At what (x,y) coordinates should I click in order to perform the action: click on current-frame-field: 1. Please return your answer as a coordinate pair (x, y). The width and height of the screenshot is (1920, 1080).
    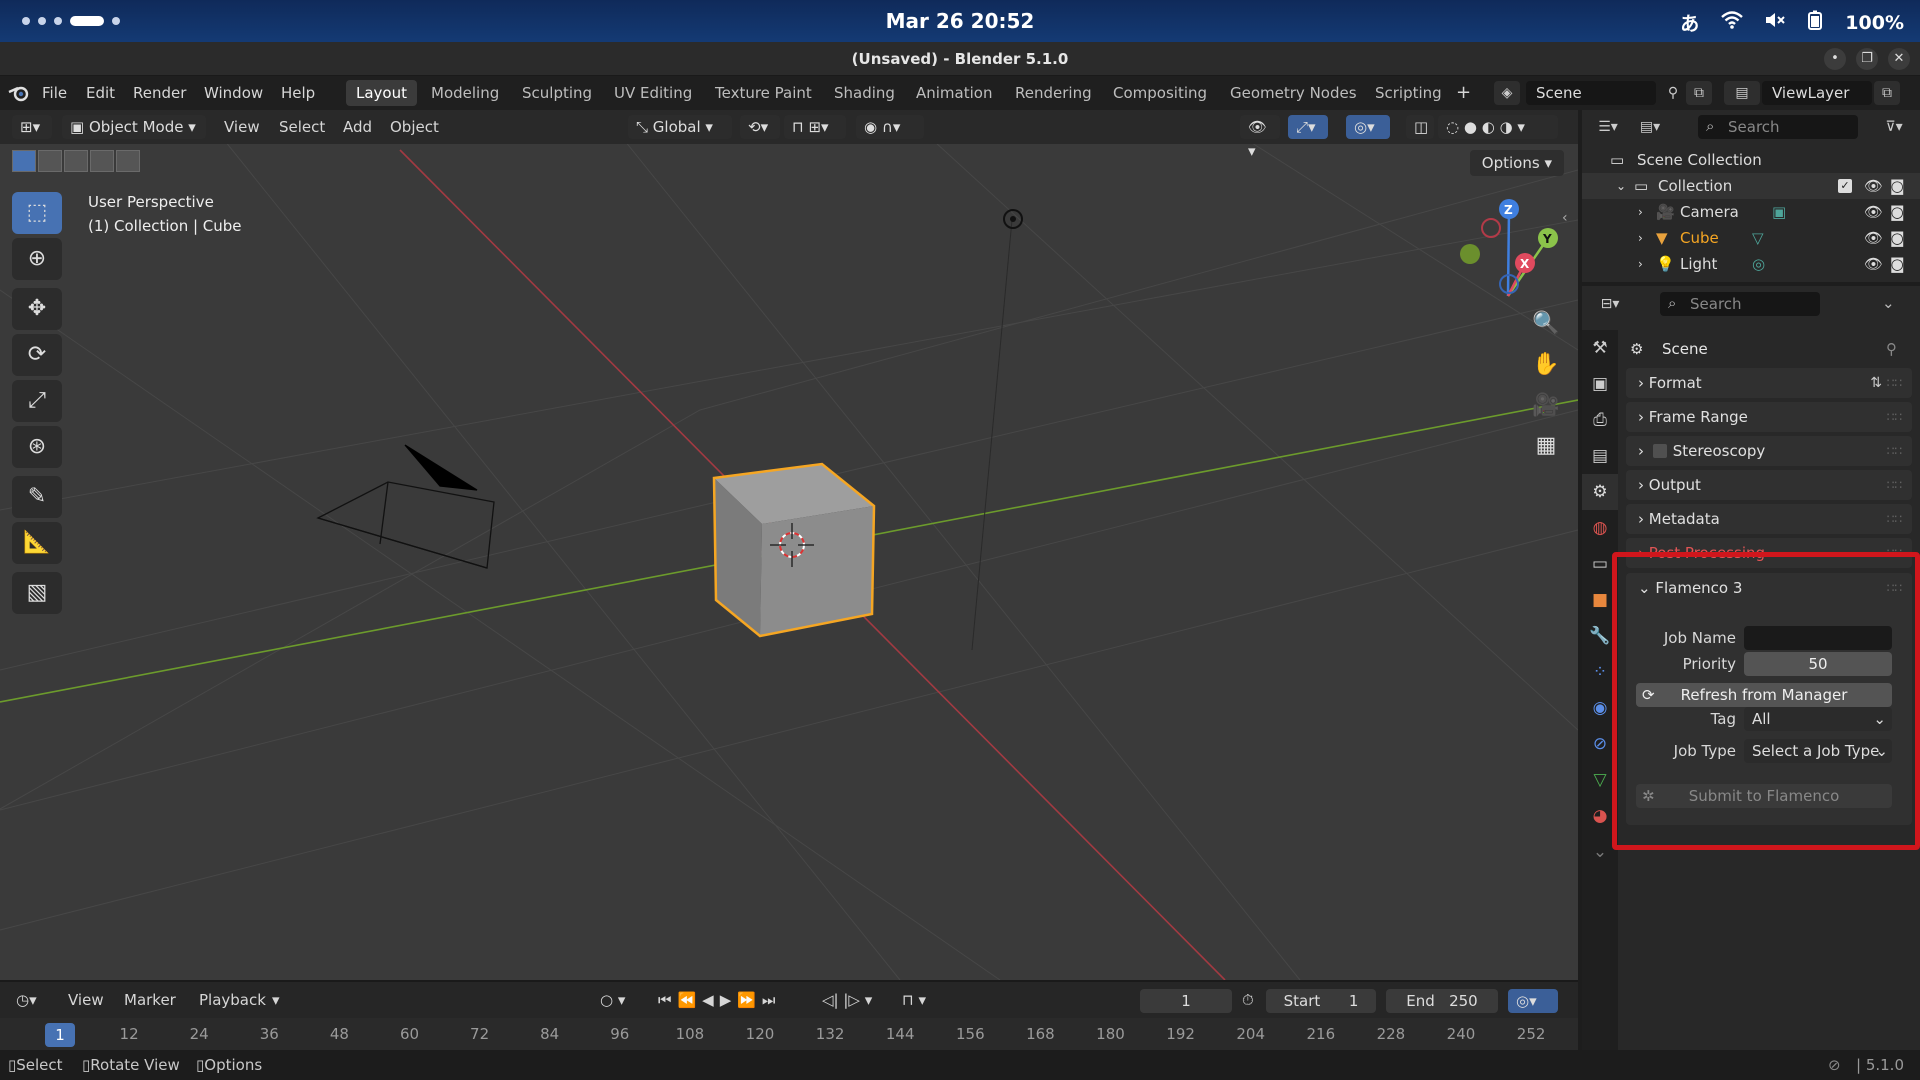
    Looking at the image, I should click on (1186, 1001).